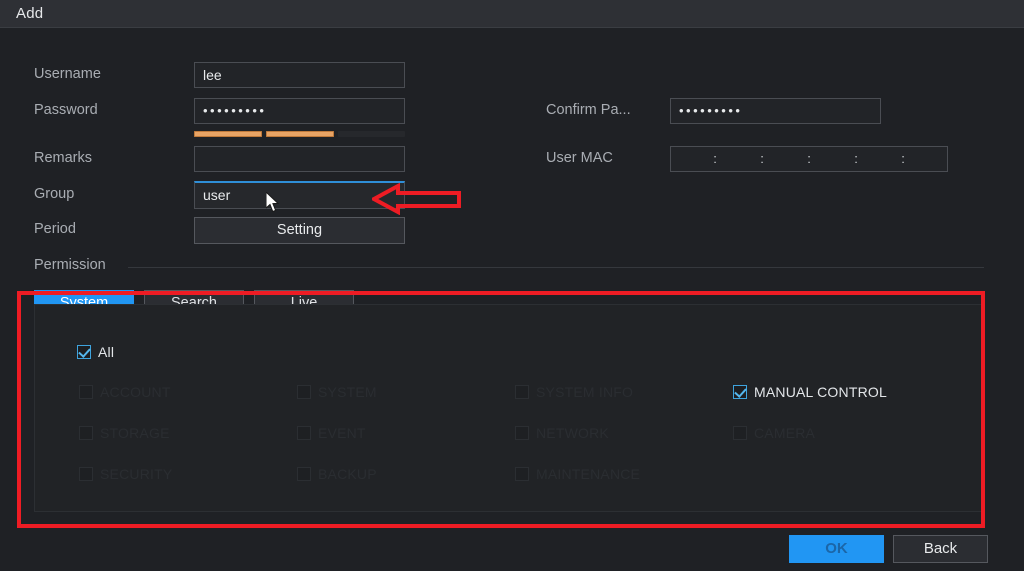  What do you see at coordinates (67, 74) in the screenshot?
I see `username-label: Username` at bounding box center [67, 74].